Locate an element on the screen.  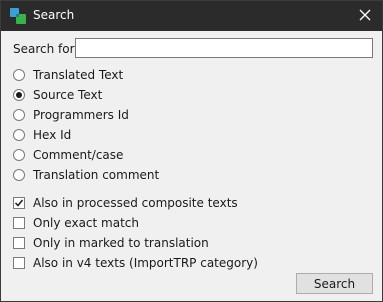
radio-source-text: Source Text is located at coordinates (57, 95).